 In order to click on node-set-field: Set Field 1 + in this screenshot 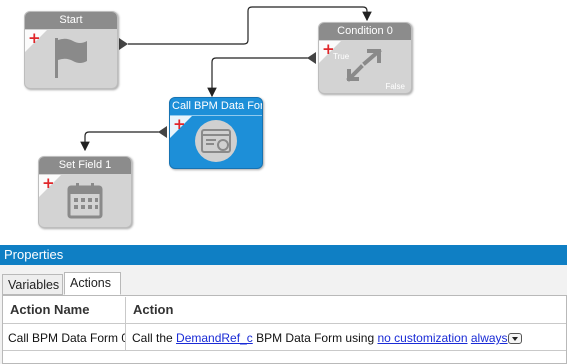, I will do `click(85, 192)`.